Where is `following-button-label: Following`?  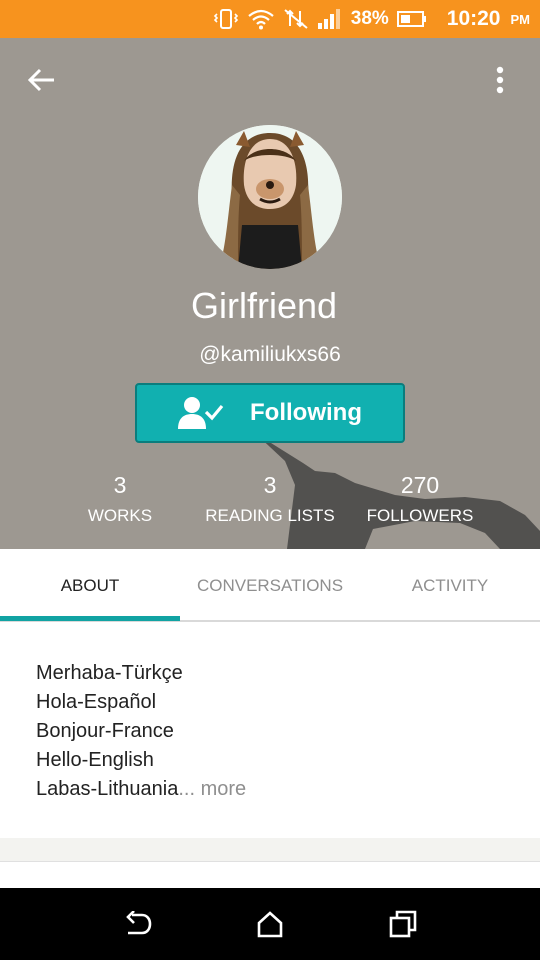
following-button-label: Following is located at coordinates (306, 412).